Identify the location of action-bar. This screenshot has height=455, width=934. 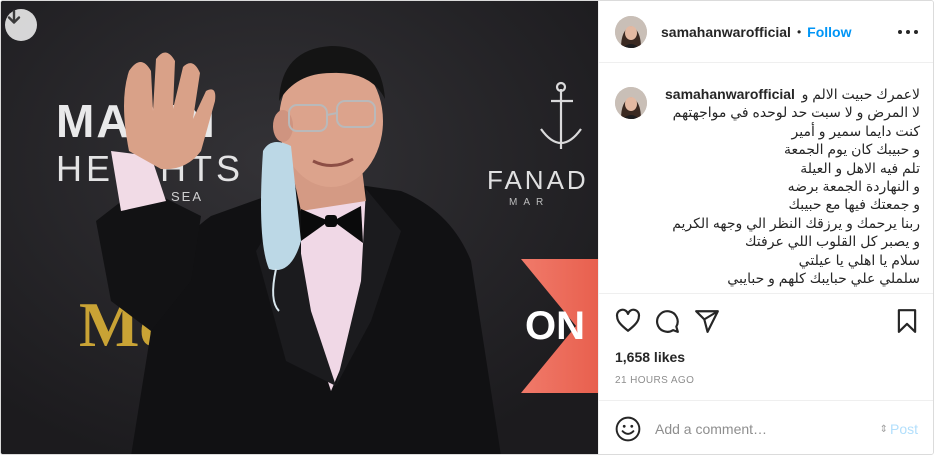
(766, 319).